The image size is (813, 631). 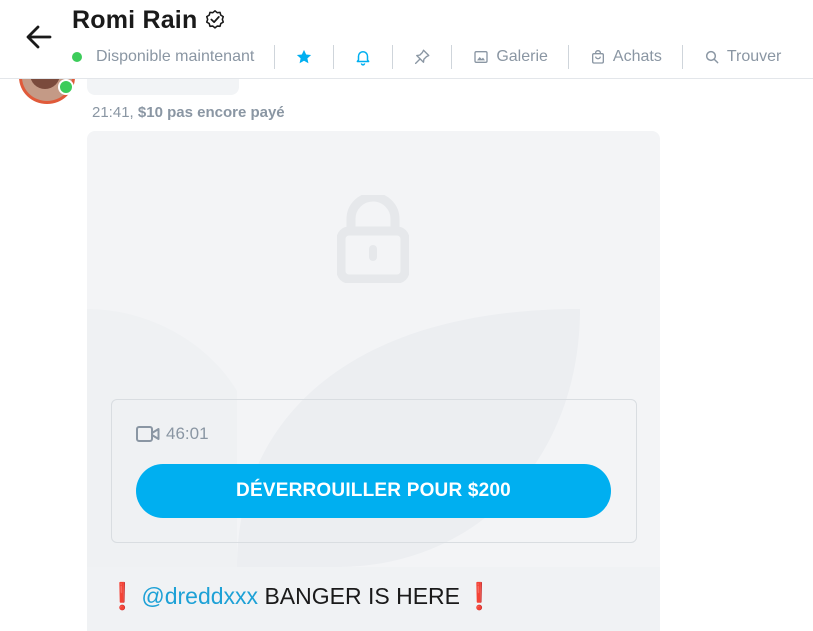 I want to click on gallery-button: Galerie, so click(x=510, y=57).